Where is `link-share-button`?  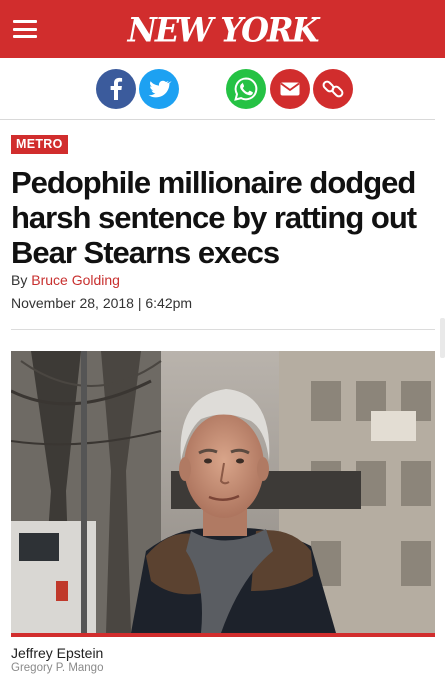 link-share-button is located at coordinates (333, 89).